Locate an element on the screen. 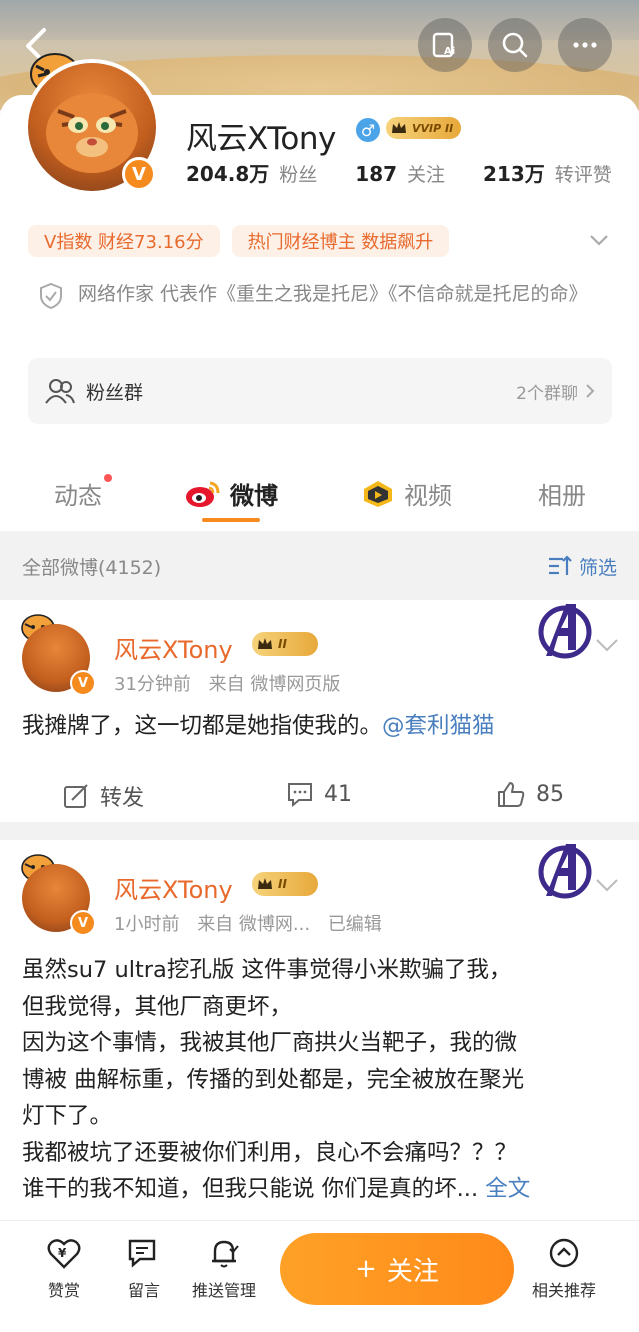 This screenshot has height=1332, width=639. post-line: 灯下了。 is located at coordinates (67, 1116).